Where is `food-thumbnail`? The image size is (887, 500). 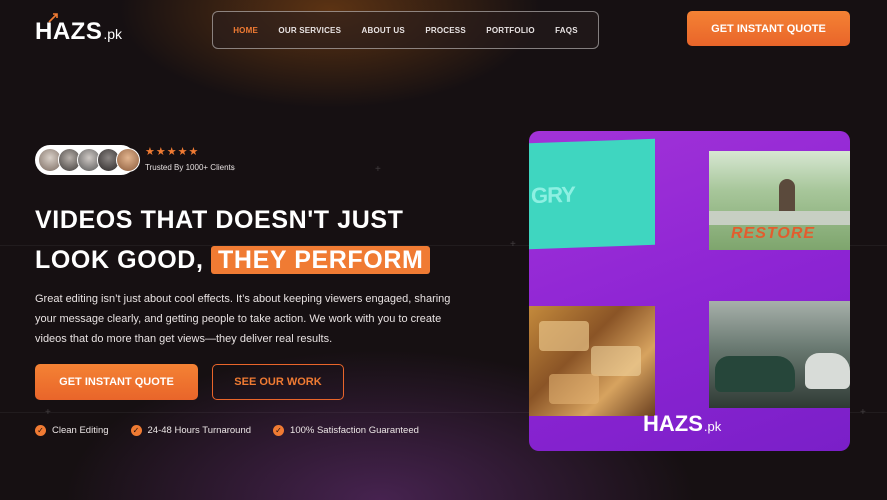
food-thumbnail is located at coordinates (592, 361).